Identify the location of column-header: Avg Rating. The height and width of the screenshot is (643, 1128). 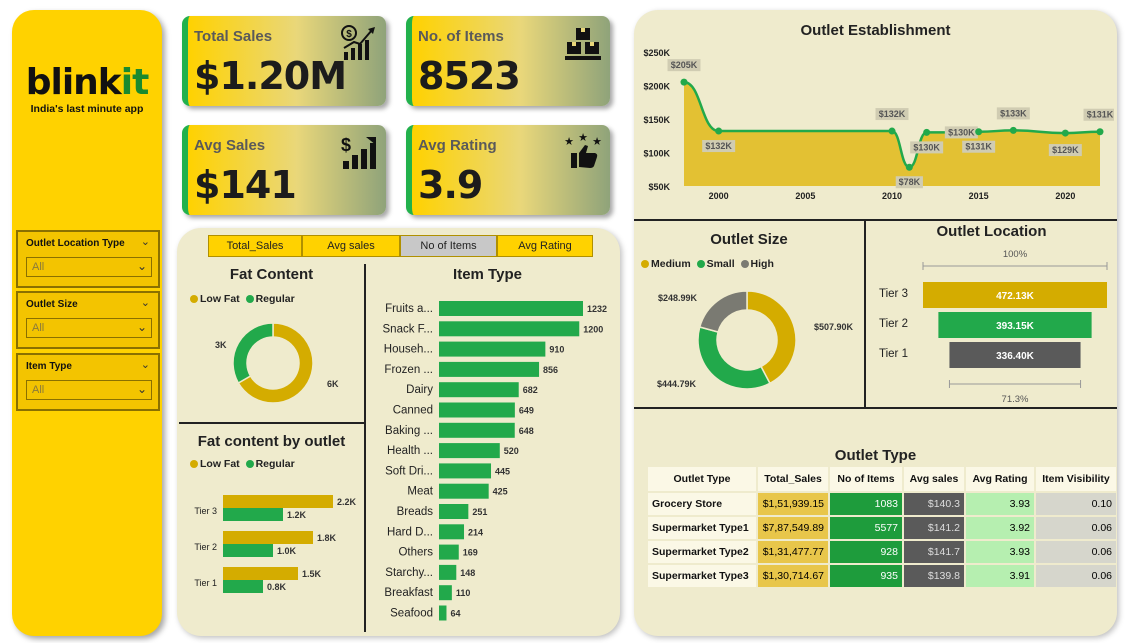
(1000, 479).